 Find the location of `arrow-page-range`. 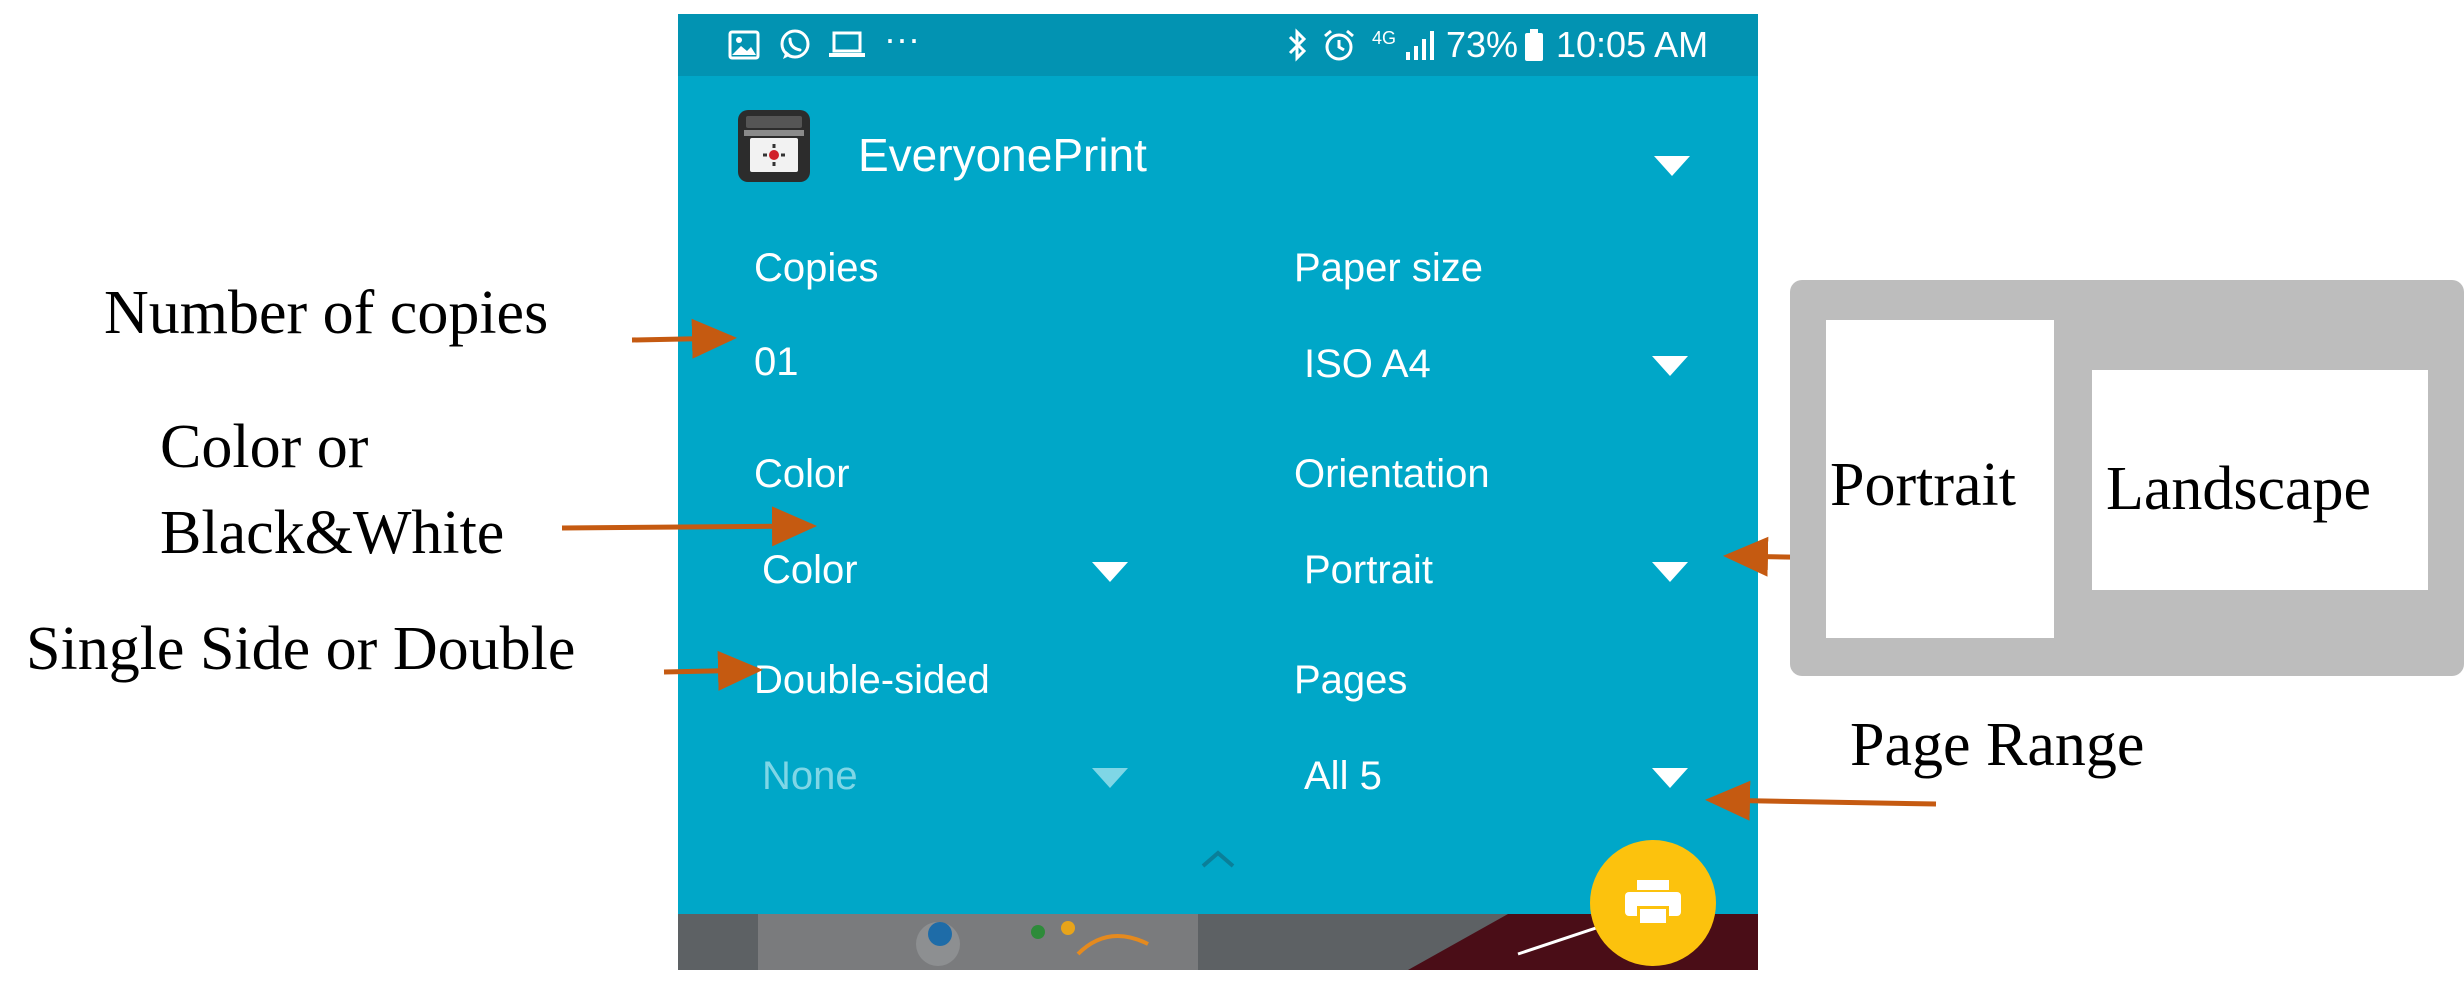

arrow-page-range is located at coordinates (1821, 800).